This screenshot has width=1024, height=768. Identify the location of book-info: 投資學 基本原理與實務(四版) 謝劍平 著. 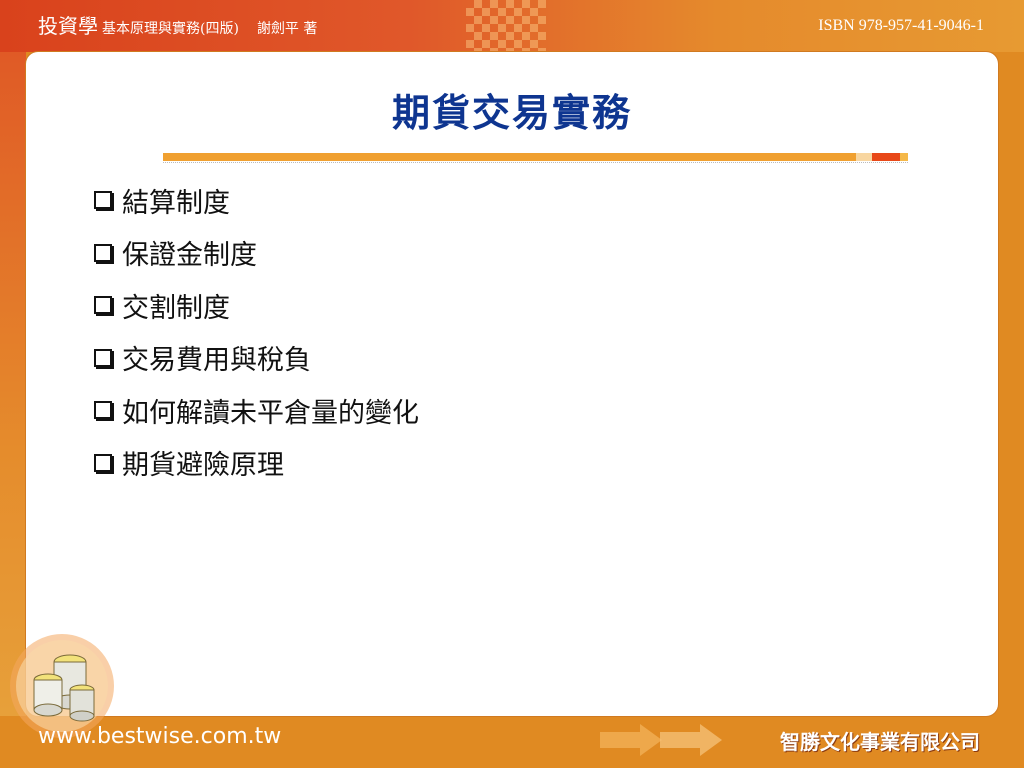
(177, 24).